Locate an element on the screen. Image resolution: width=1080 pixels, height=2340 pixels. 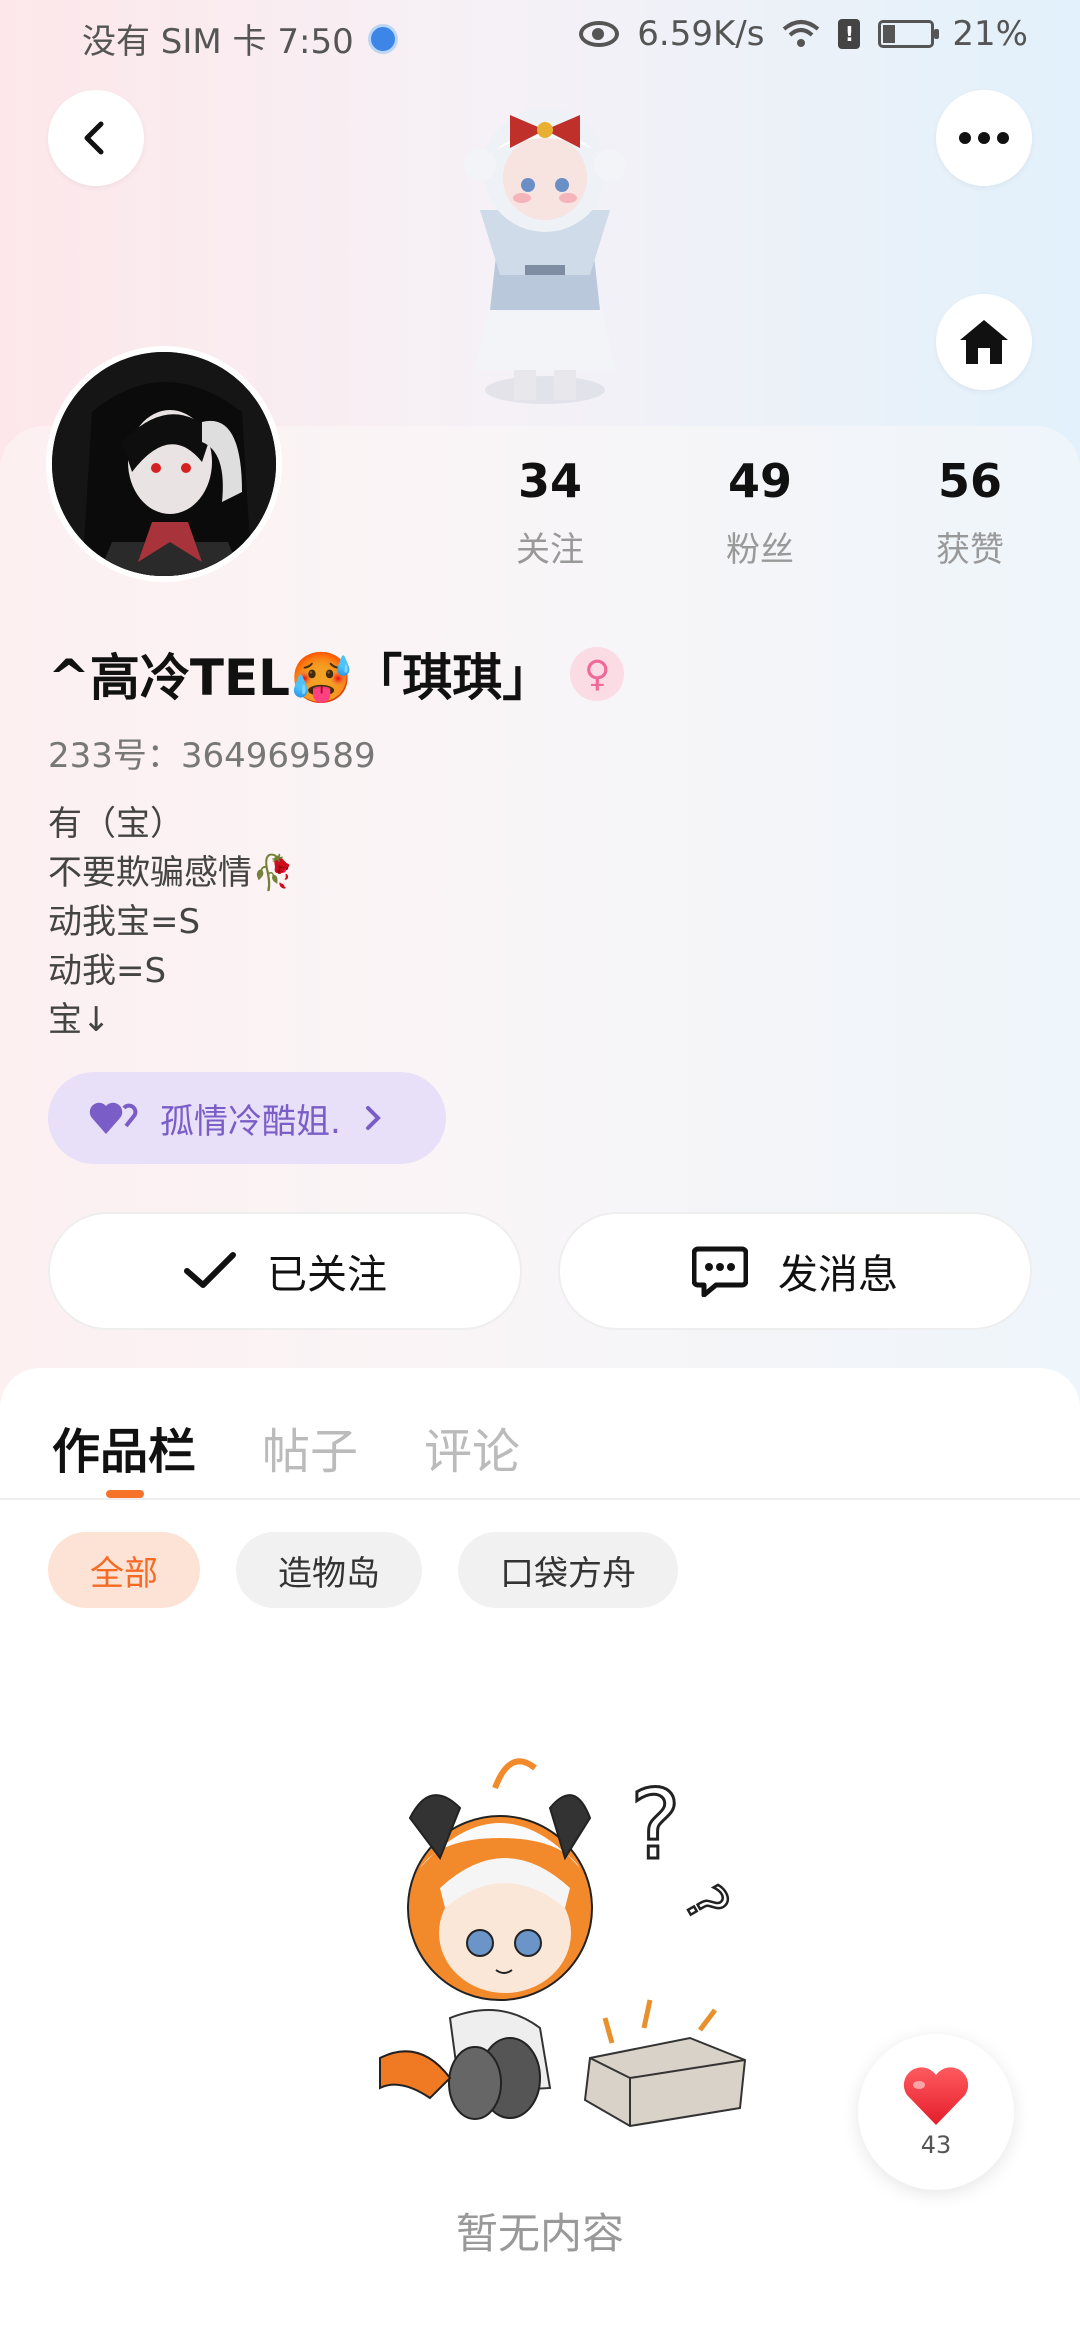
chevron-left-icon is located at coordinates (94, 138).